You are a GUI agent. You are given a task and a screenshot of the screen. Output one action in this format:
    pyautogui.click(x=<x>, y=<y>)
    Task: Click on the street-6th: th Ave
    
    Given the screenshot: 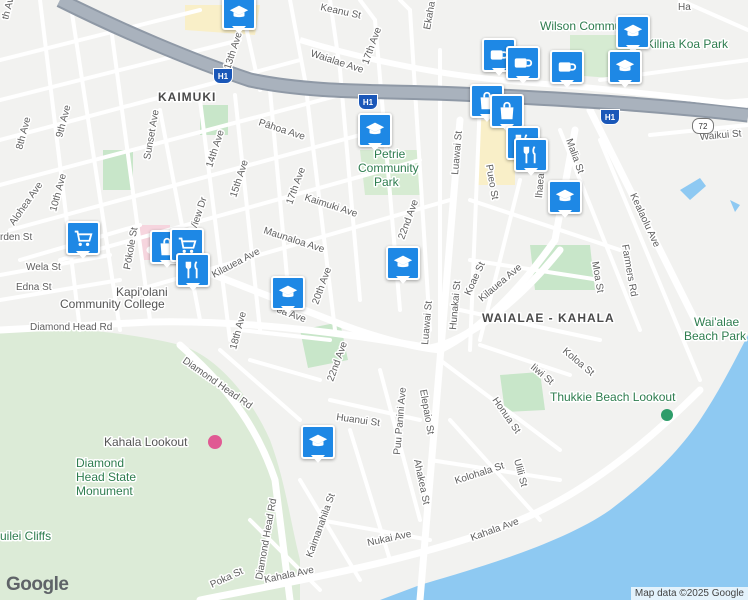 What is the action you would take?
    pyautogui.click(x=9, y=10)
    